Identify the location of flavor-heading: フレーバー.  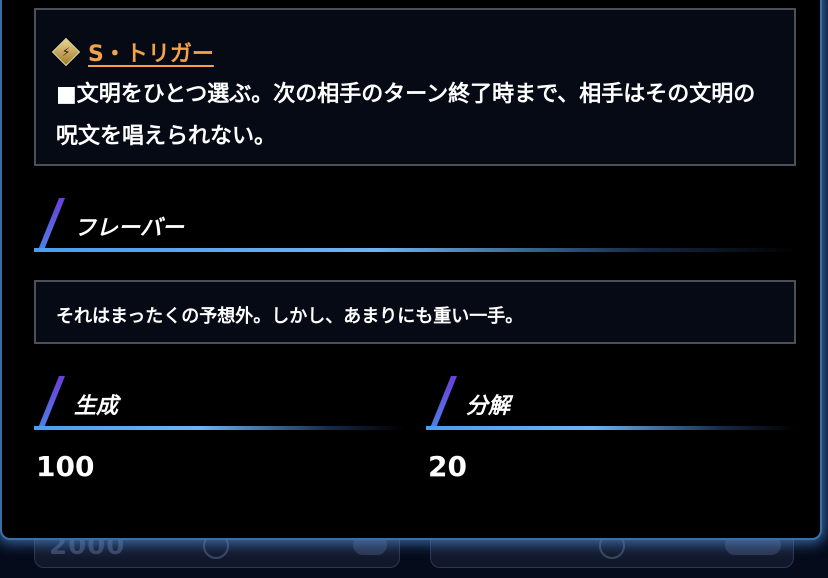
(415, 225).